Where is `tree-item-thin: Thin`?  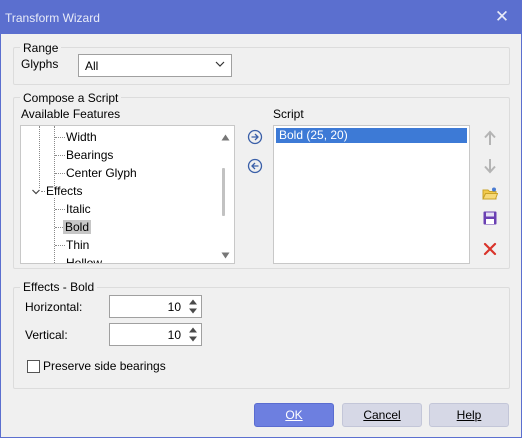 tree-item-thin: Thin is located at coordinates (77, 245).